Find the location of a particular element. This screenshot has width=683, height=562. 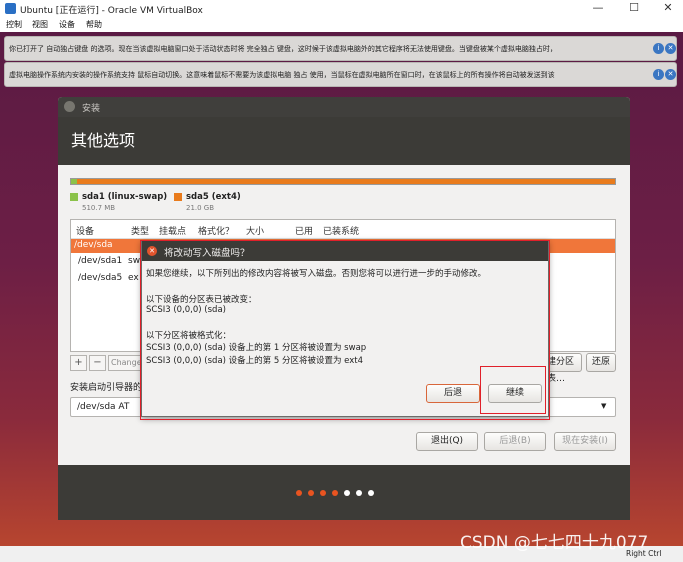

watermark: CSDN @七七四十九077 is located at coordinates (554, 543).